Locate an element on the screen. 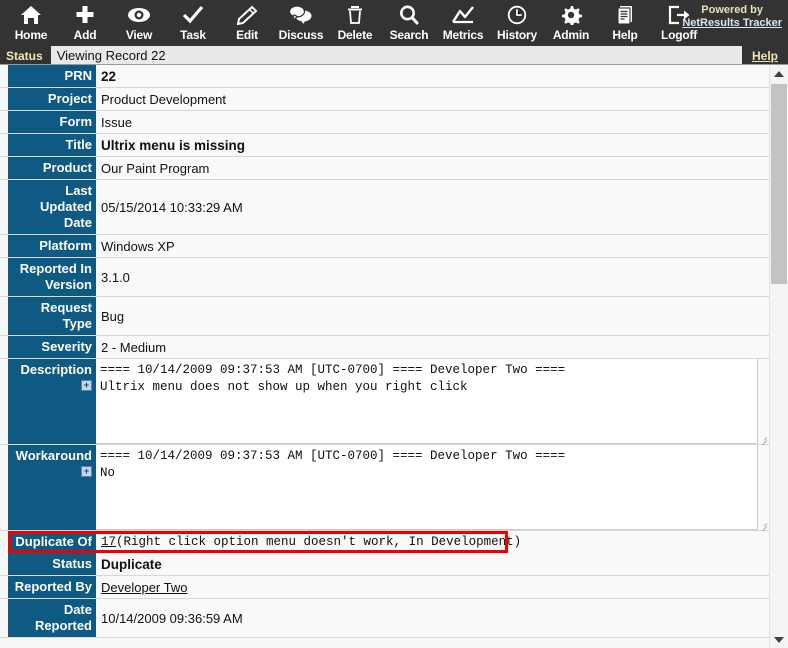 This screenshot has width=788, height=648. scroll-down-arrow-icon is located at coordinates (779, 639).